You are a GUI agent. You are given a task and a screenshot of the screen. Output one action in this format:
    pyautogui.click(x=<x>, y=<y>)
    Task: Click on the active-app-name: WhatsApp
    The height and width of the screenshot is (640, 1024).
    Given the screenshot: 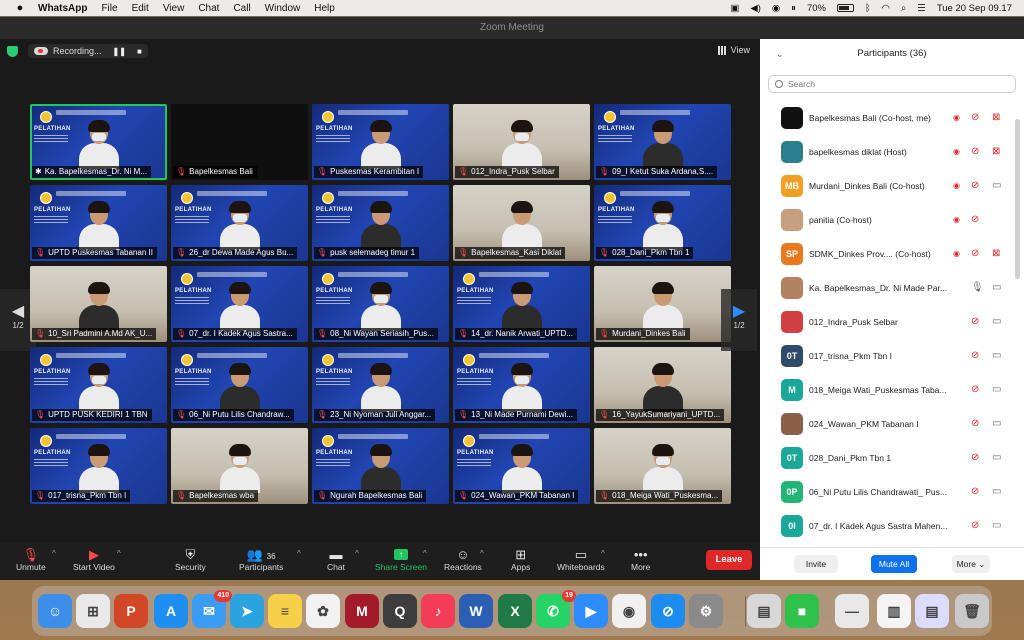 What is the action you would take?
    pyautogui.click(x=62, y=8)
    